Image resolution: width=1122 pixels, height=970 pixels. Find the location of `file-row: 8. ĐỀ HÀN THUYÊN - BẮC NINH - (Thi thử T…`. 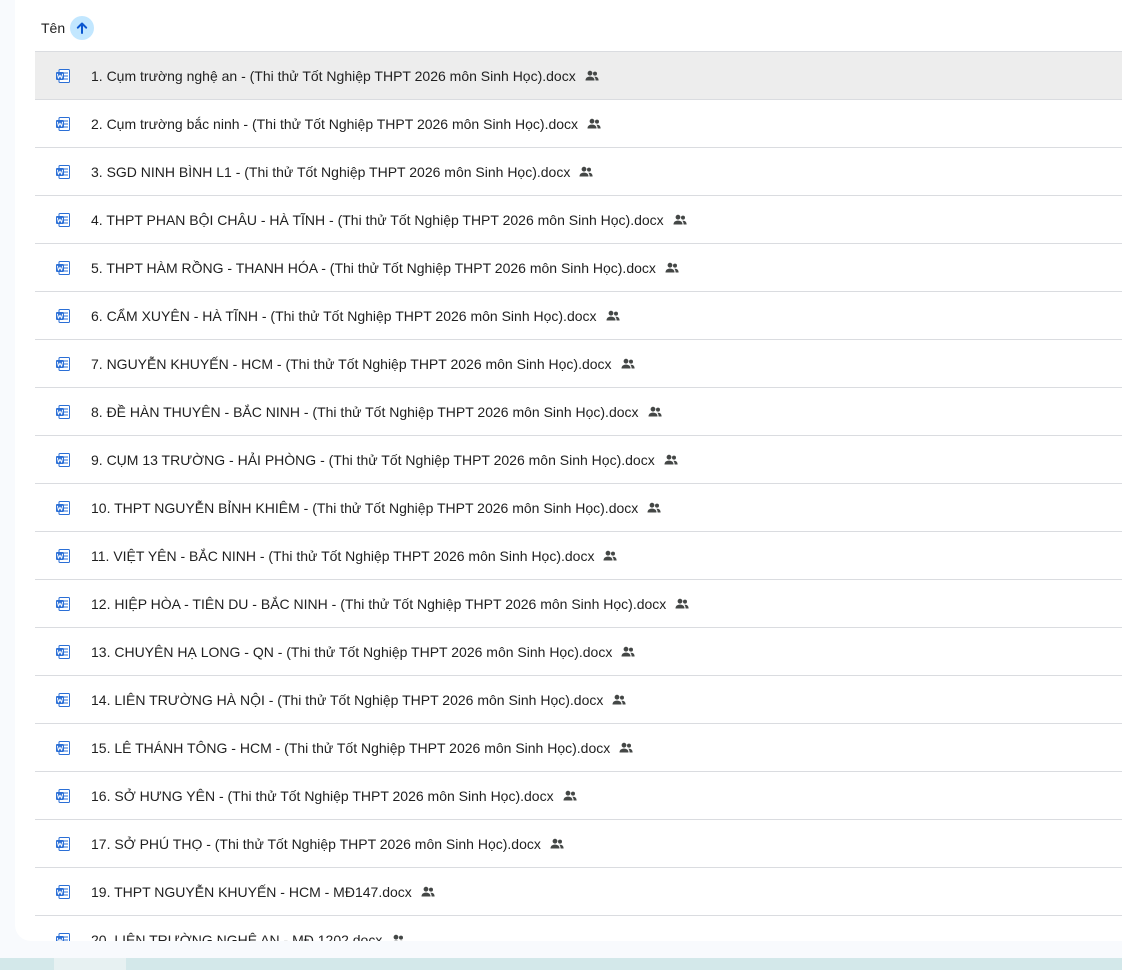

file-row: 8. ĐỀ HÀN THUYÊN - BẮC NINH - (Thi thử T… is located at coordinates (578, 411).